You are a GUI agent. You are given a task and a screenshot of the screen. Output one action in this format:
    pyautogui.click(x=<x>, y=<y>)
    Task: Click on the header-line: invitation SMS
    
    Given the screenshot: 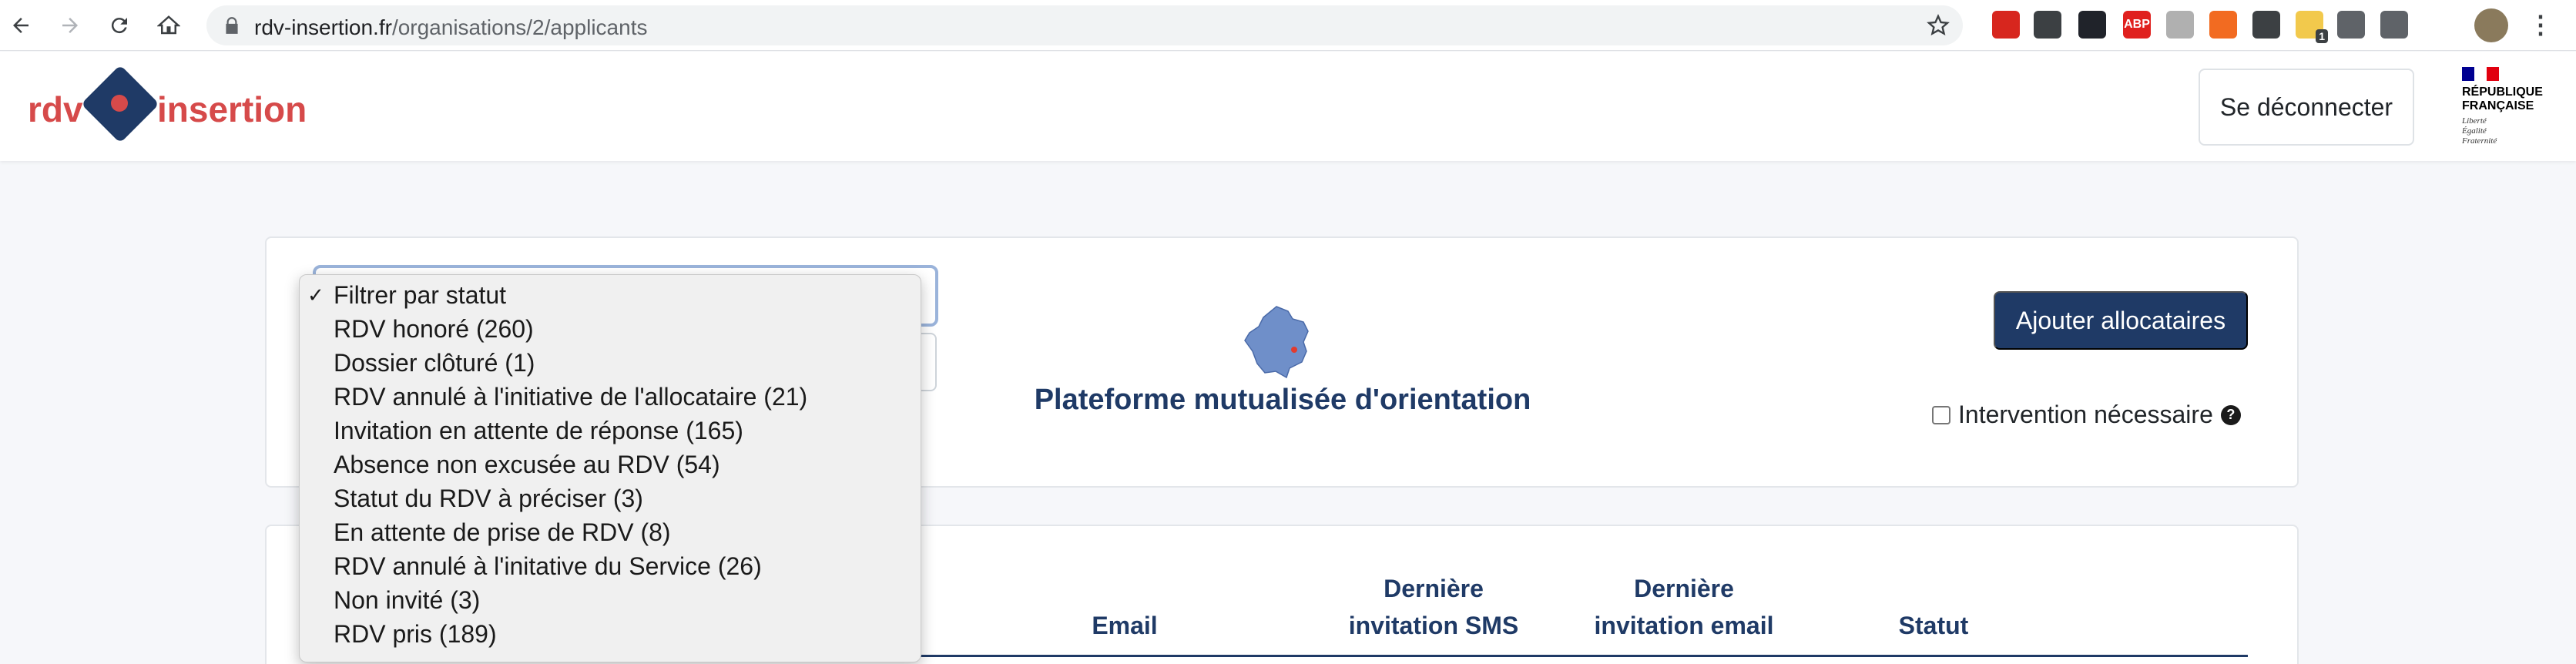 What is the action you would take?
    pyautogui.click(x=1433, y=625)
    